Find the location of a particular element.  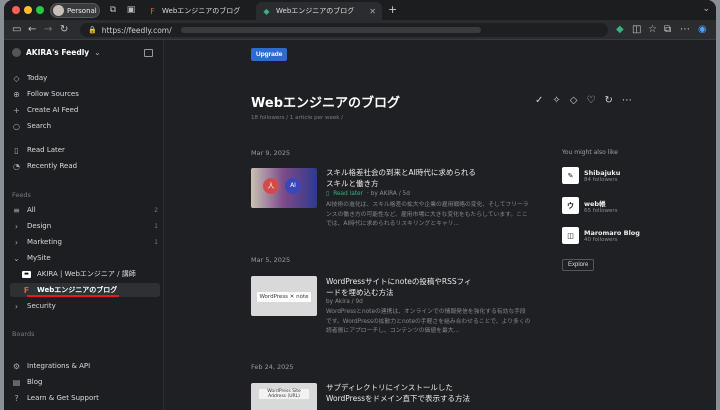

split-screen-icon: ◫ is located at coordinates (636, 30).